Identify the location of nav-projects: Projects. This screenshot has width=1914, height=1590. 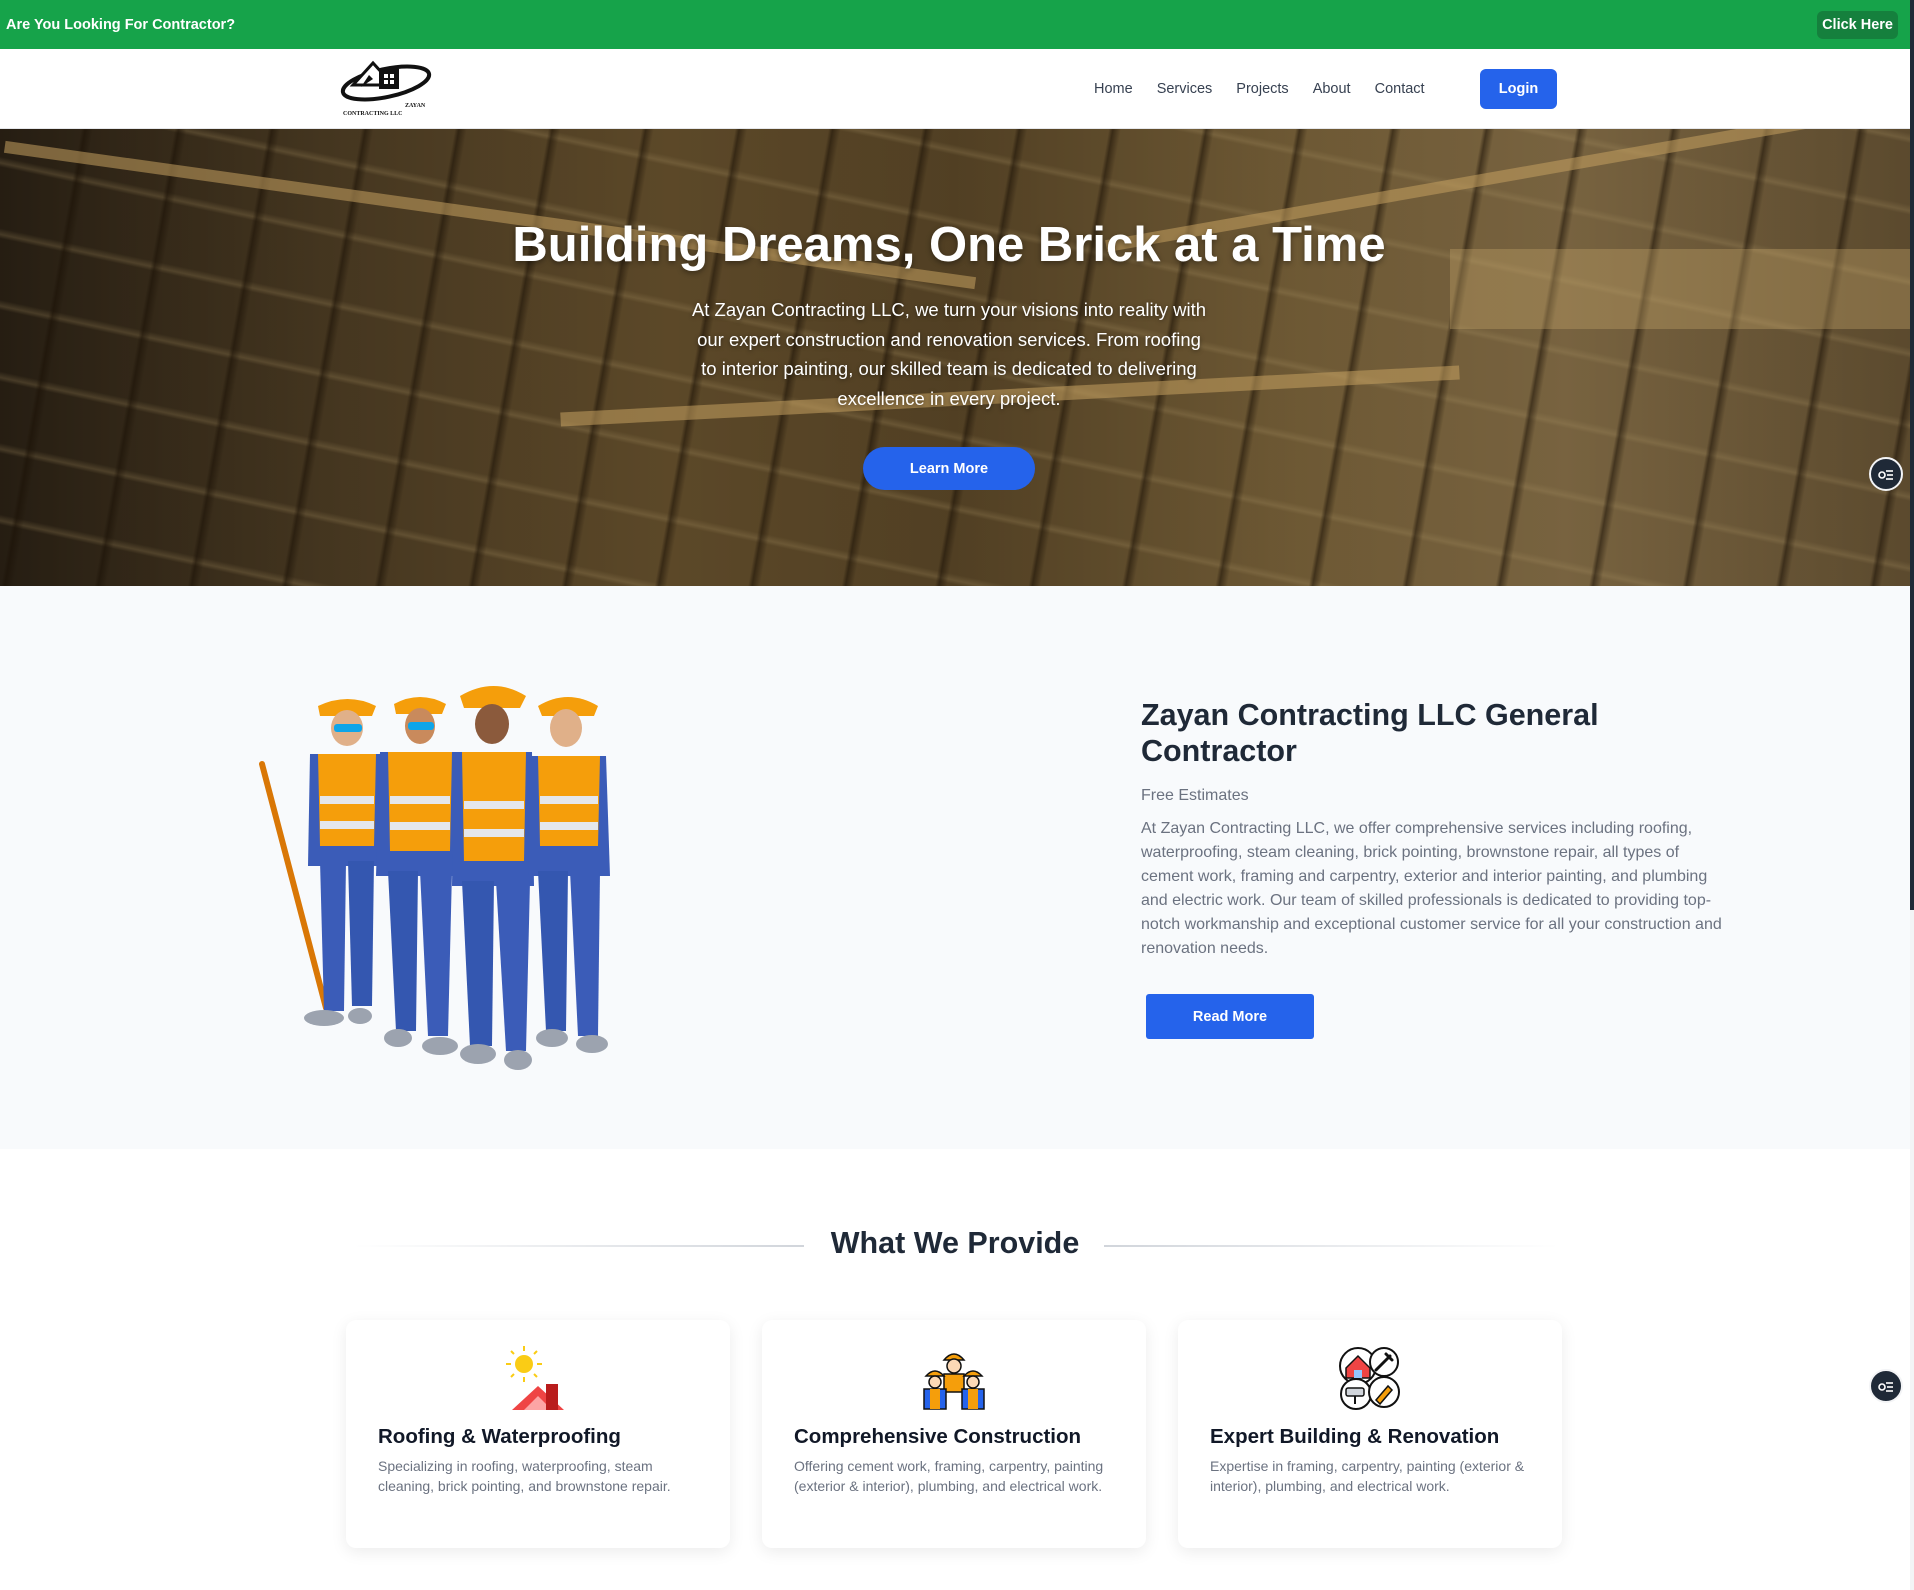
(1262, 89).